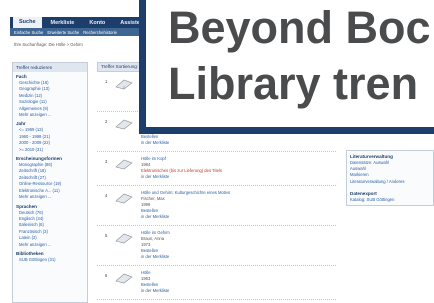 The image size is (434, 303). Describe the element at coordinates (299, 27) in the screenshot. I see `overlay-title-line-1: Beyond Boc` at that location.